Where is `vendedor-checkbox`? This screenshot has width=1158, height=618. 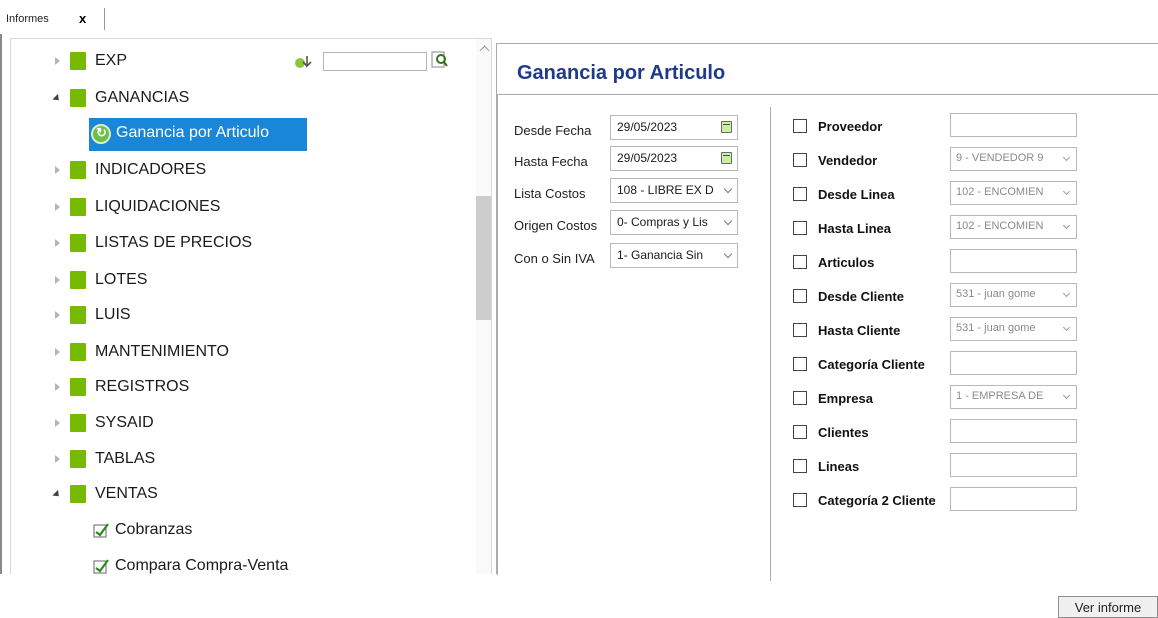
vendedor-checkbox is located at coordinates (800, 160).